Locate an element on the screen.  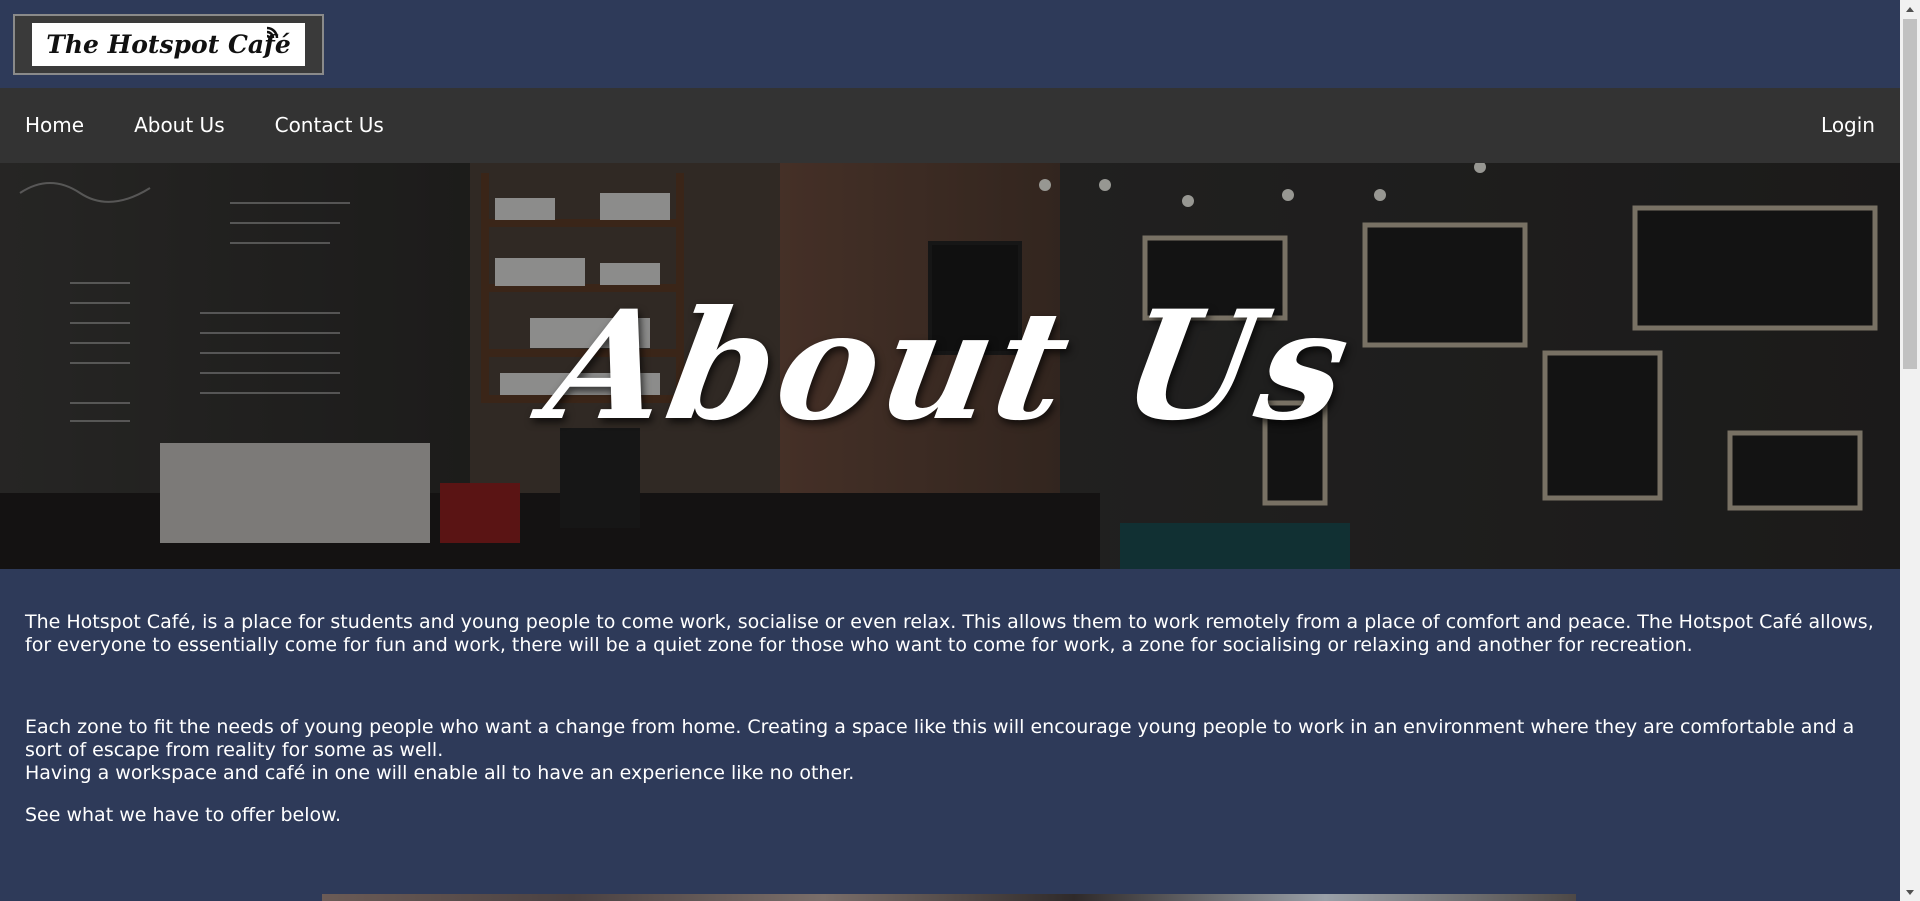
about-paragraph-4: See what we have to offer below. is located at coordinates (183, 815).